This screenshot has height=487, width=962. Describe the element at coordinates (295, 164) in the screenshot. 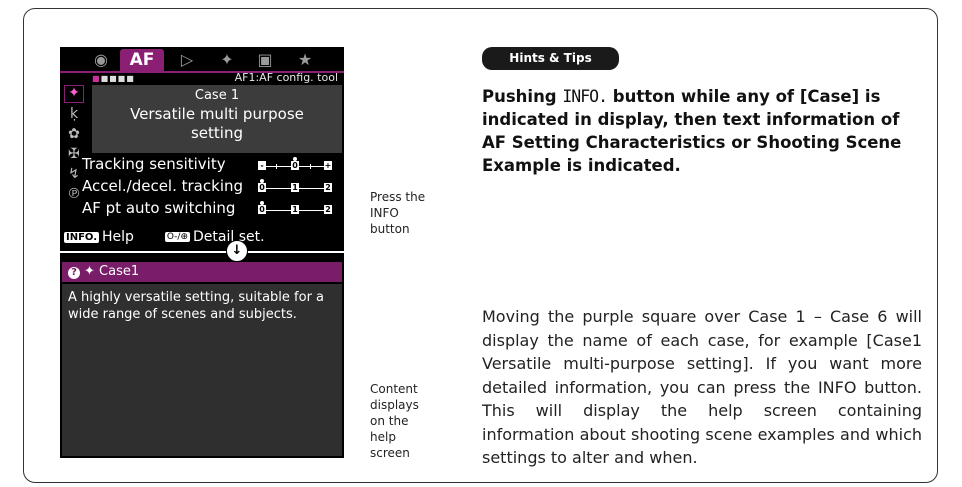

I see `tracking-sensitivity-scale: - 0 +` at that location.